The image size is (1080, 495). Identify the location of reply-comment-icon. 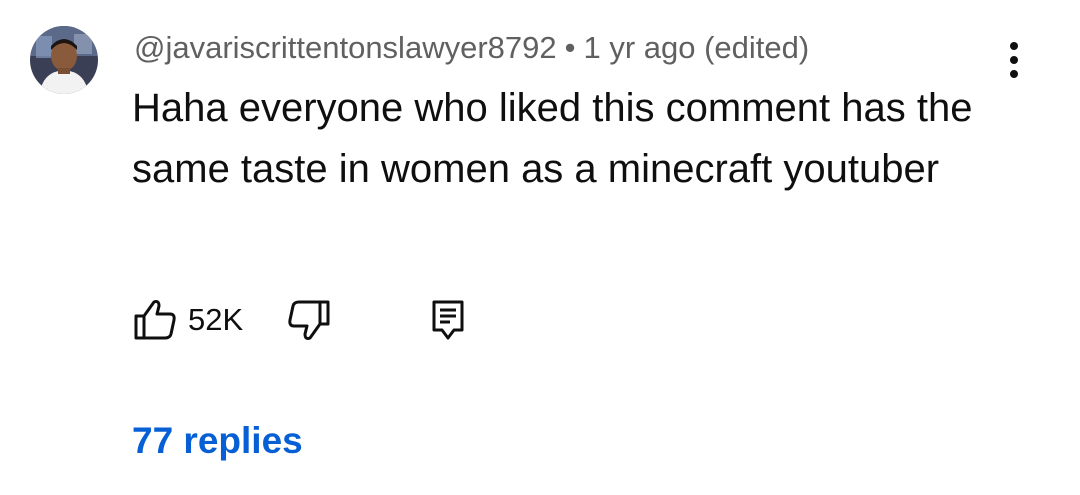
(448, 320).